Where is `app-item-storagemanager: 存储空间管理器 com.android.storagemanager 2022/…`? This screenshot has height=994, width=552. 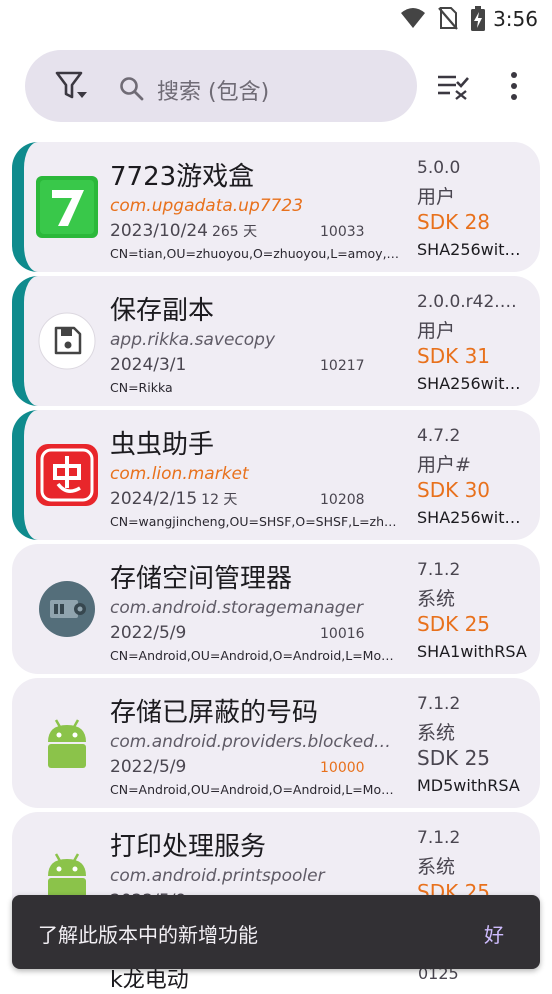
app-item-storagemanager: 存储空间管理器 com.android.storagemanager 2022/… is located at coordinates (276, 609).